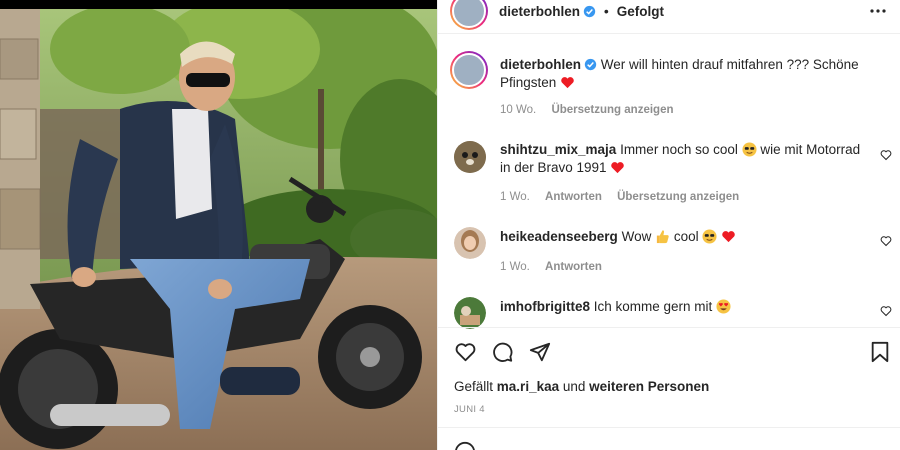 The height and width of the screenshot is (450, 900). Describe the element at coordinates (612, 110) in the screenshot. I see `caption-translate-link: Übersetzung anzeigen` at that location.